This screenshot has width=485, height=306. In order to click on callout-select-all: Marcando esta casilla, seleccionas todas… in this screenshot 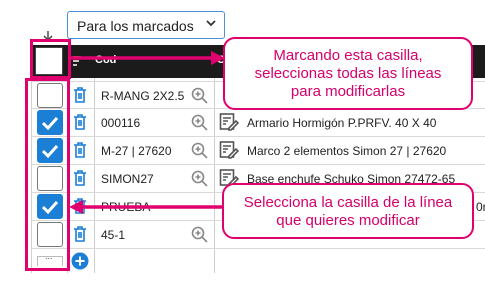, I will do `click(348, 73)`.